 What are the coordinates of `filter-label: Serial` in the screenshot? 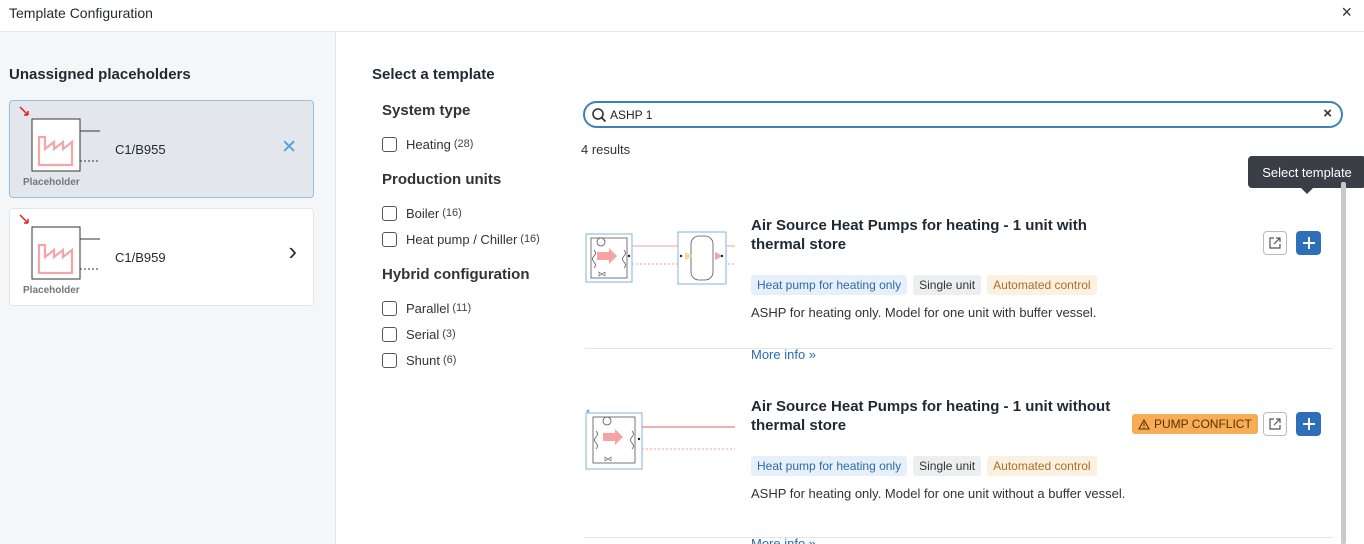 It's located at (423, 334).